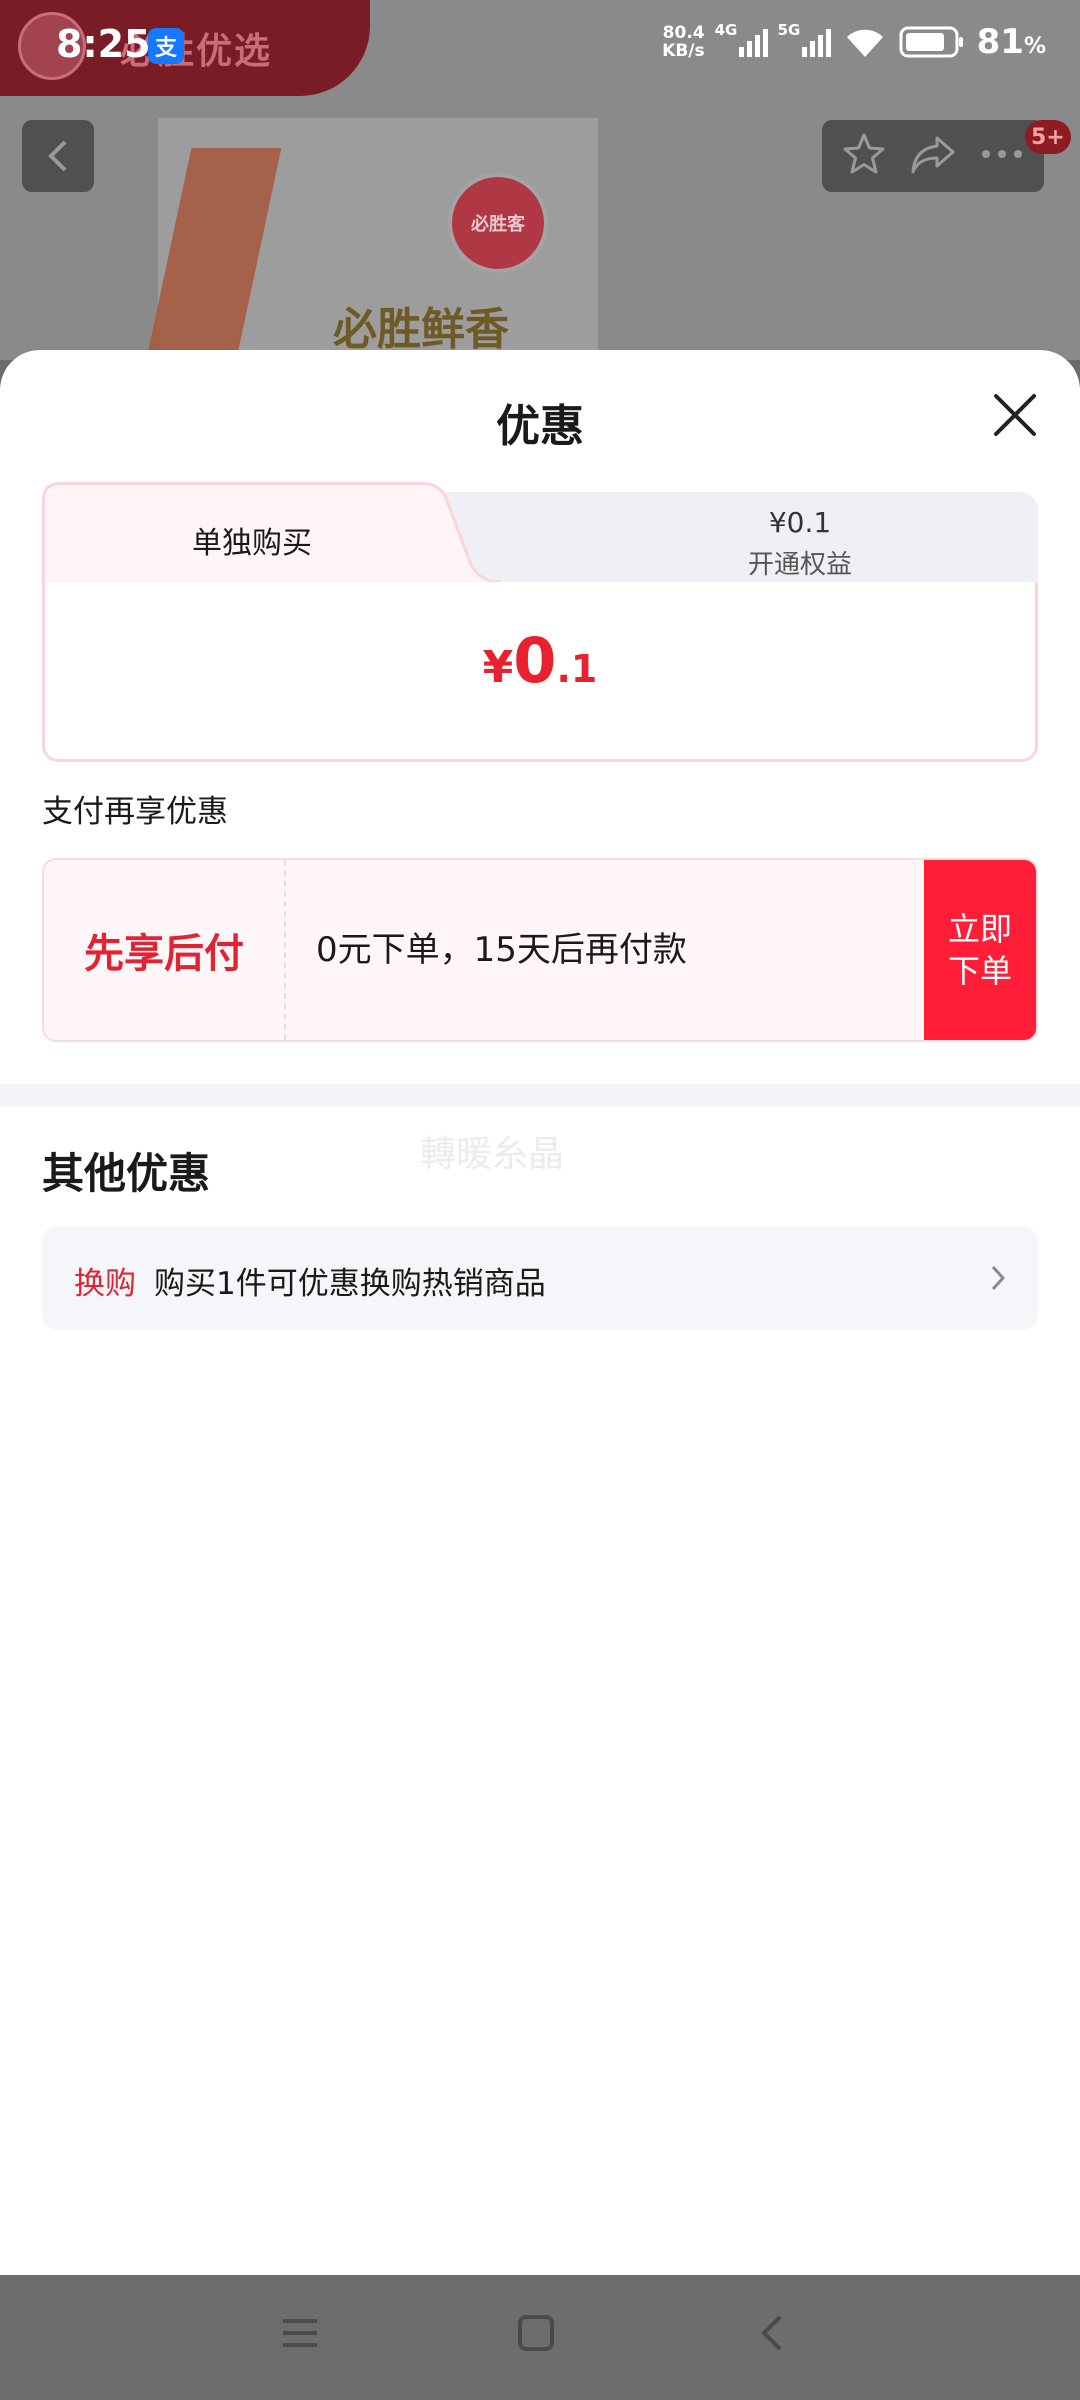 The height and width of the screenshot is (2400, 1080). Describe the element at coordinates (213, 254) in the screenshot. I see `product-image-decoration` at that location.